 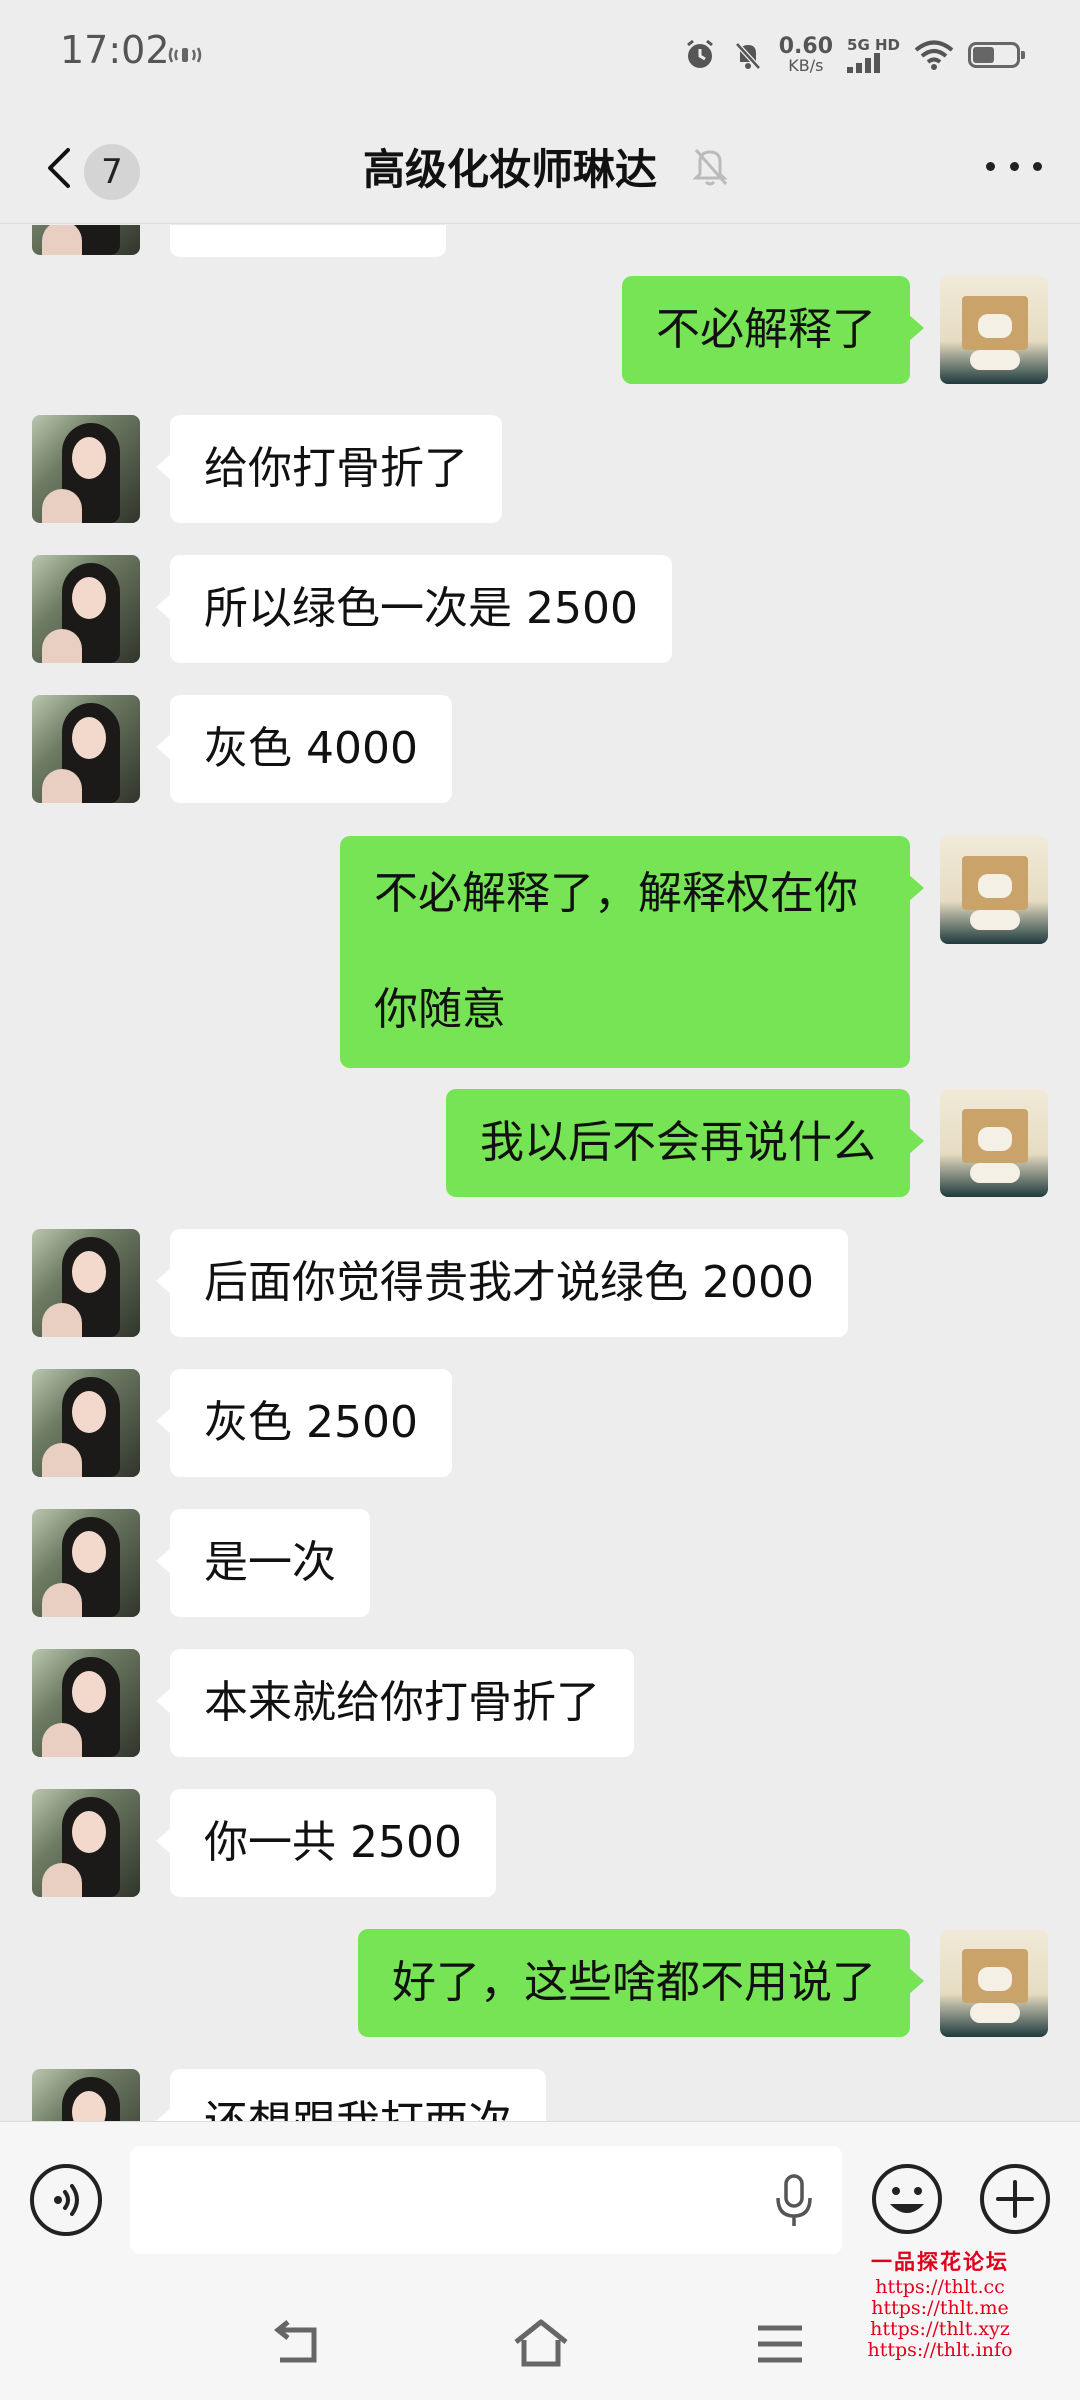 What do you see at coordinates (710, 167) in the screenshot?
I see `muted-bell-icon` at bounding box center [710, 167].